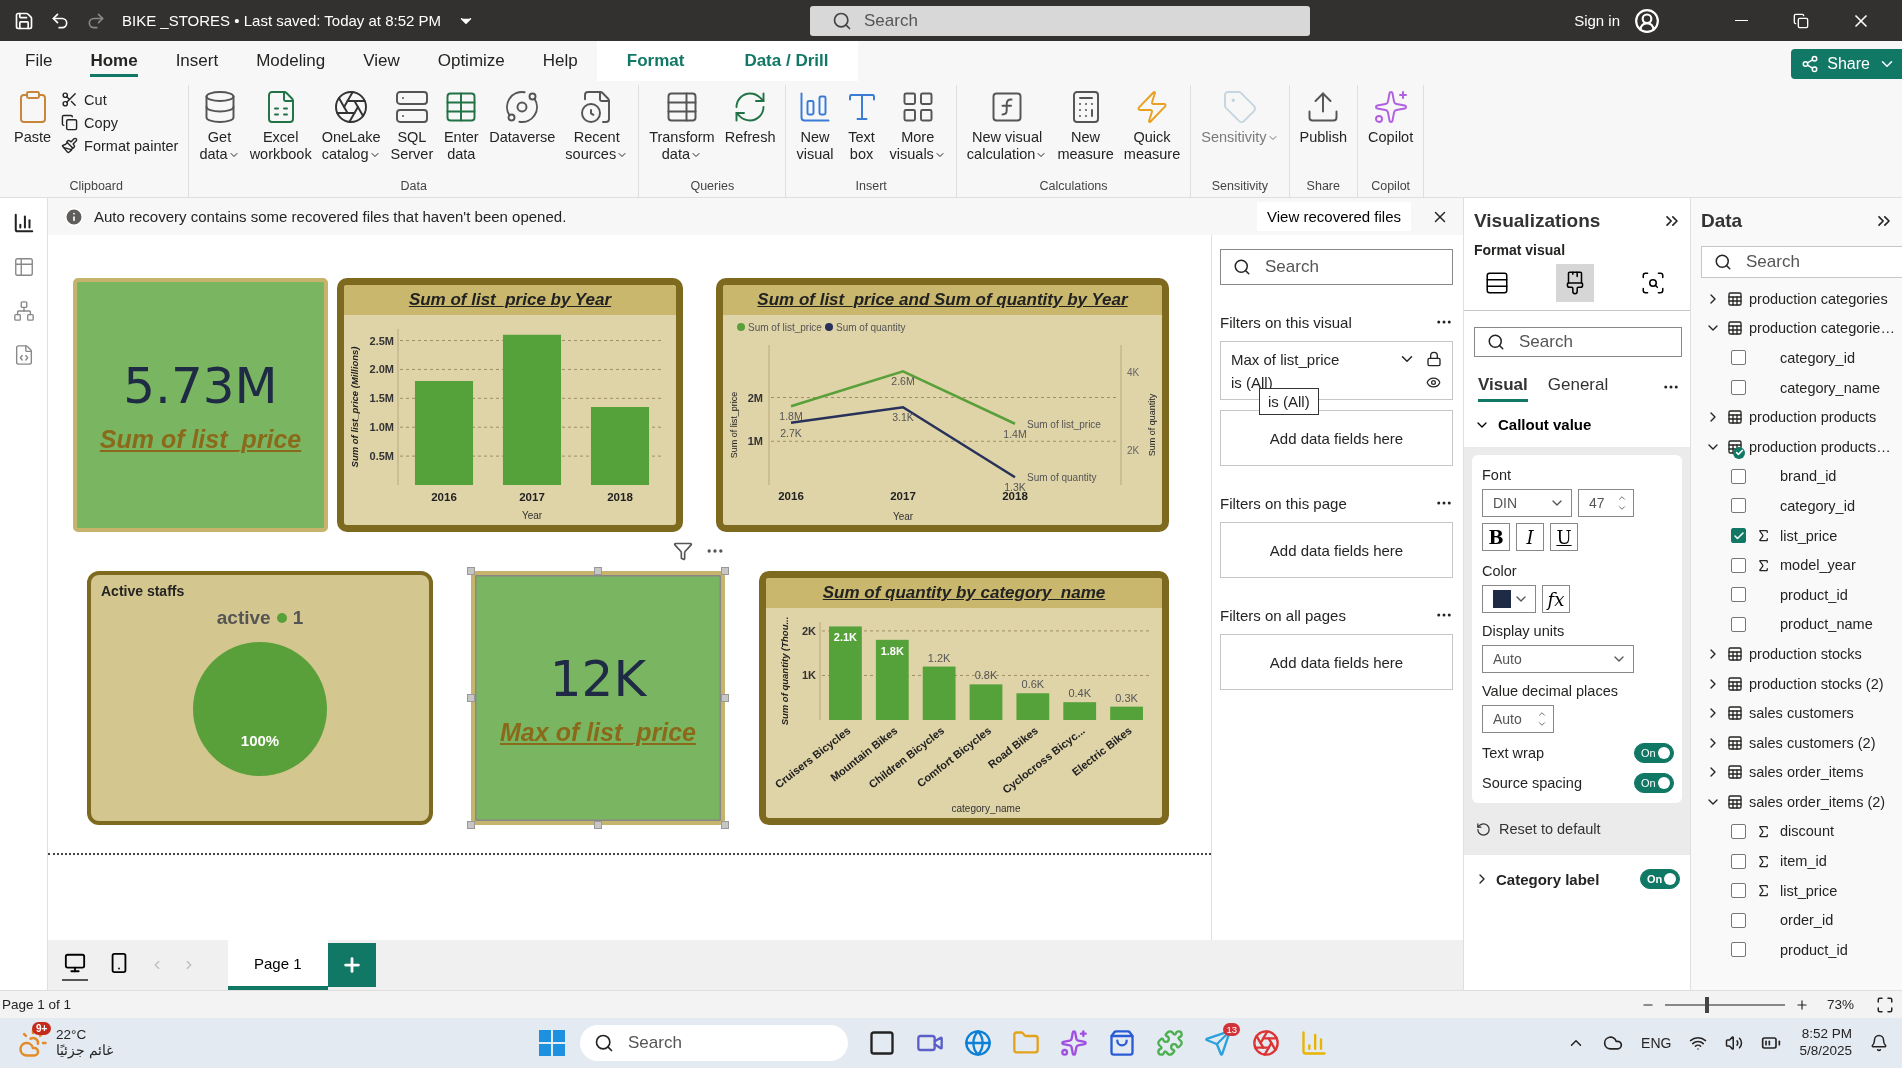 The image size is (1902, 1068). Describe the element at coordinates (560, 61) in the screenshot. I see `menu-tab: Help` at that location.